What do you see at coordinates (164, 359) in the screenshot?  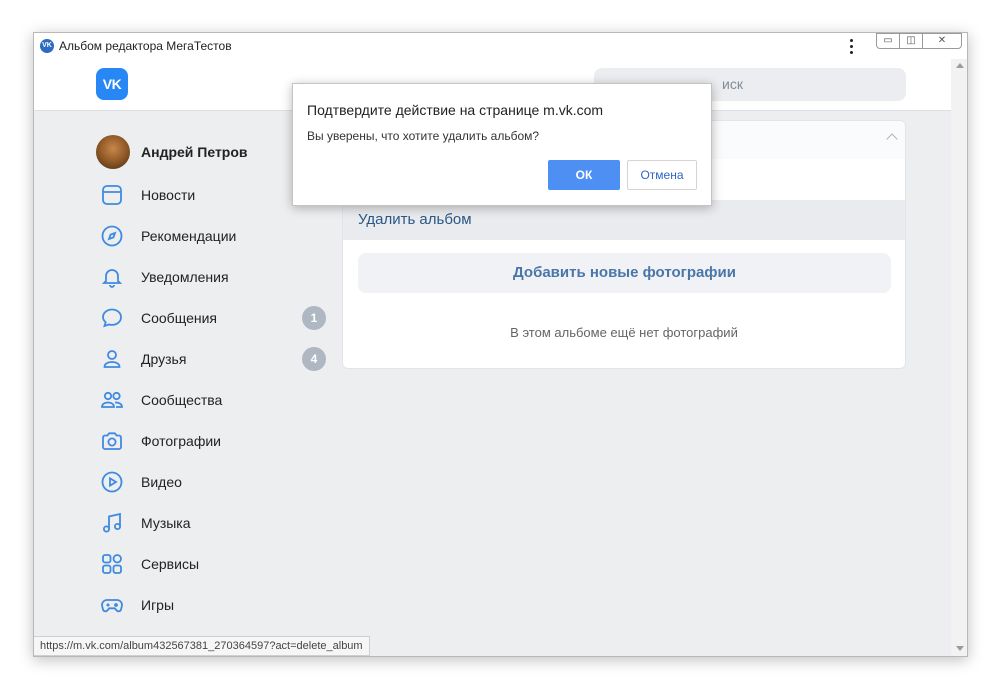 I see `sidebar-item-label: Друзья` at bounding box center [164, 359].